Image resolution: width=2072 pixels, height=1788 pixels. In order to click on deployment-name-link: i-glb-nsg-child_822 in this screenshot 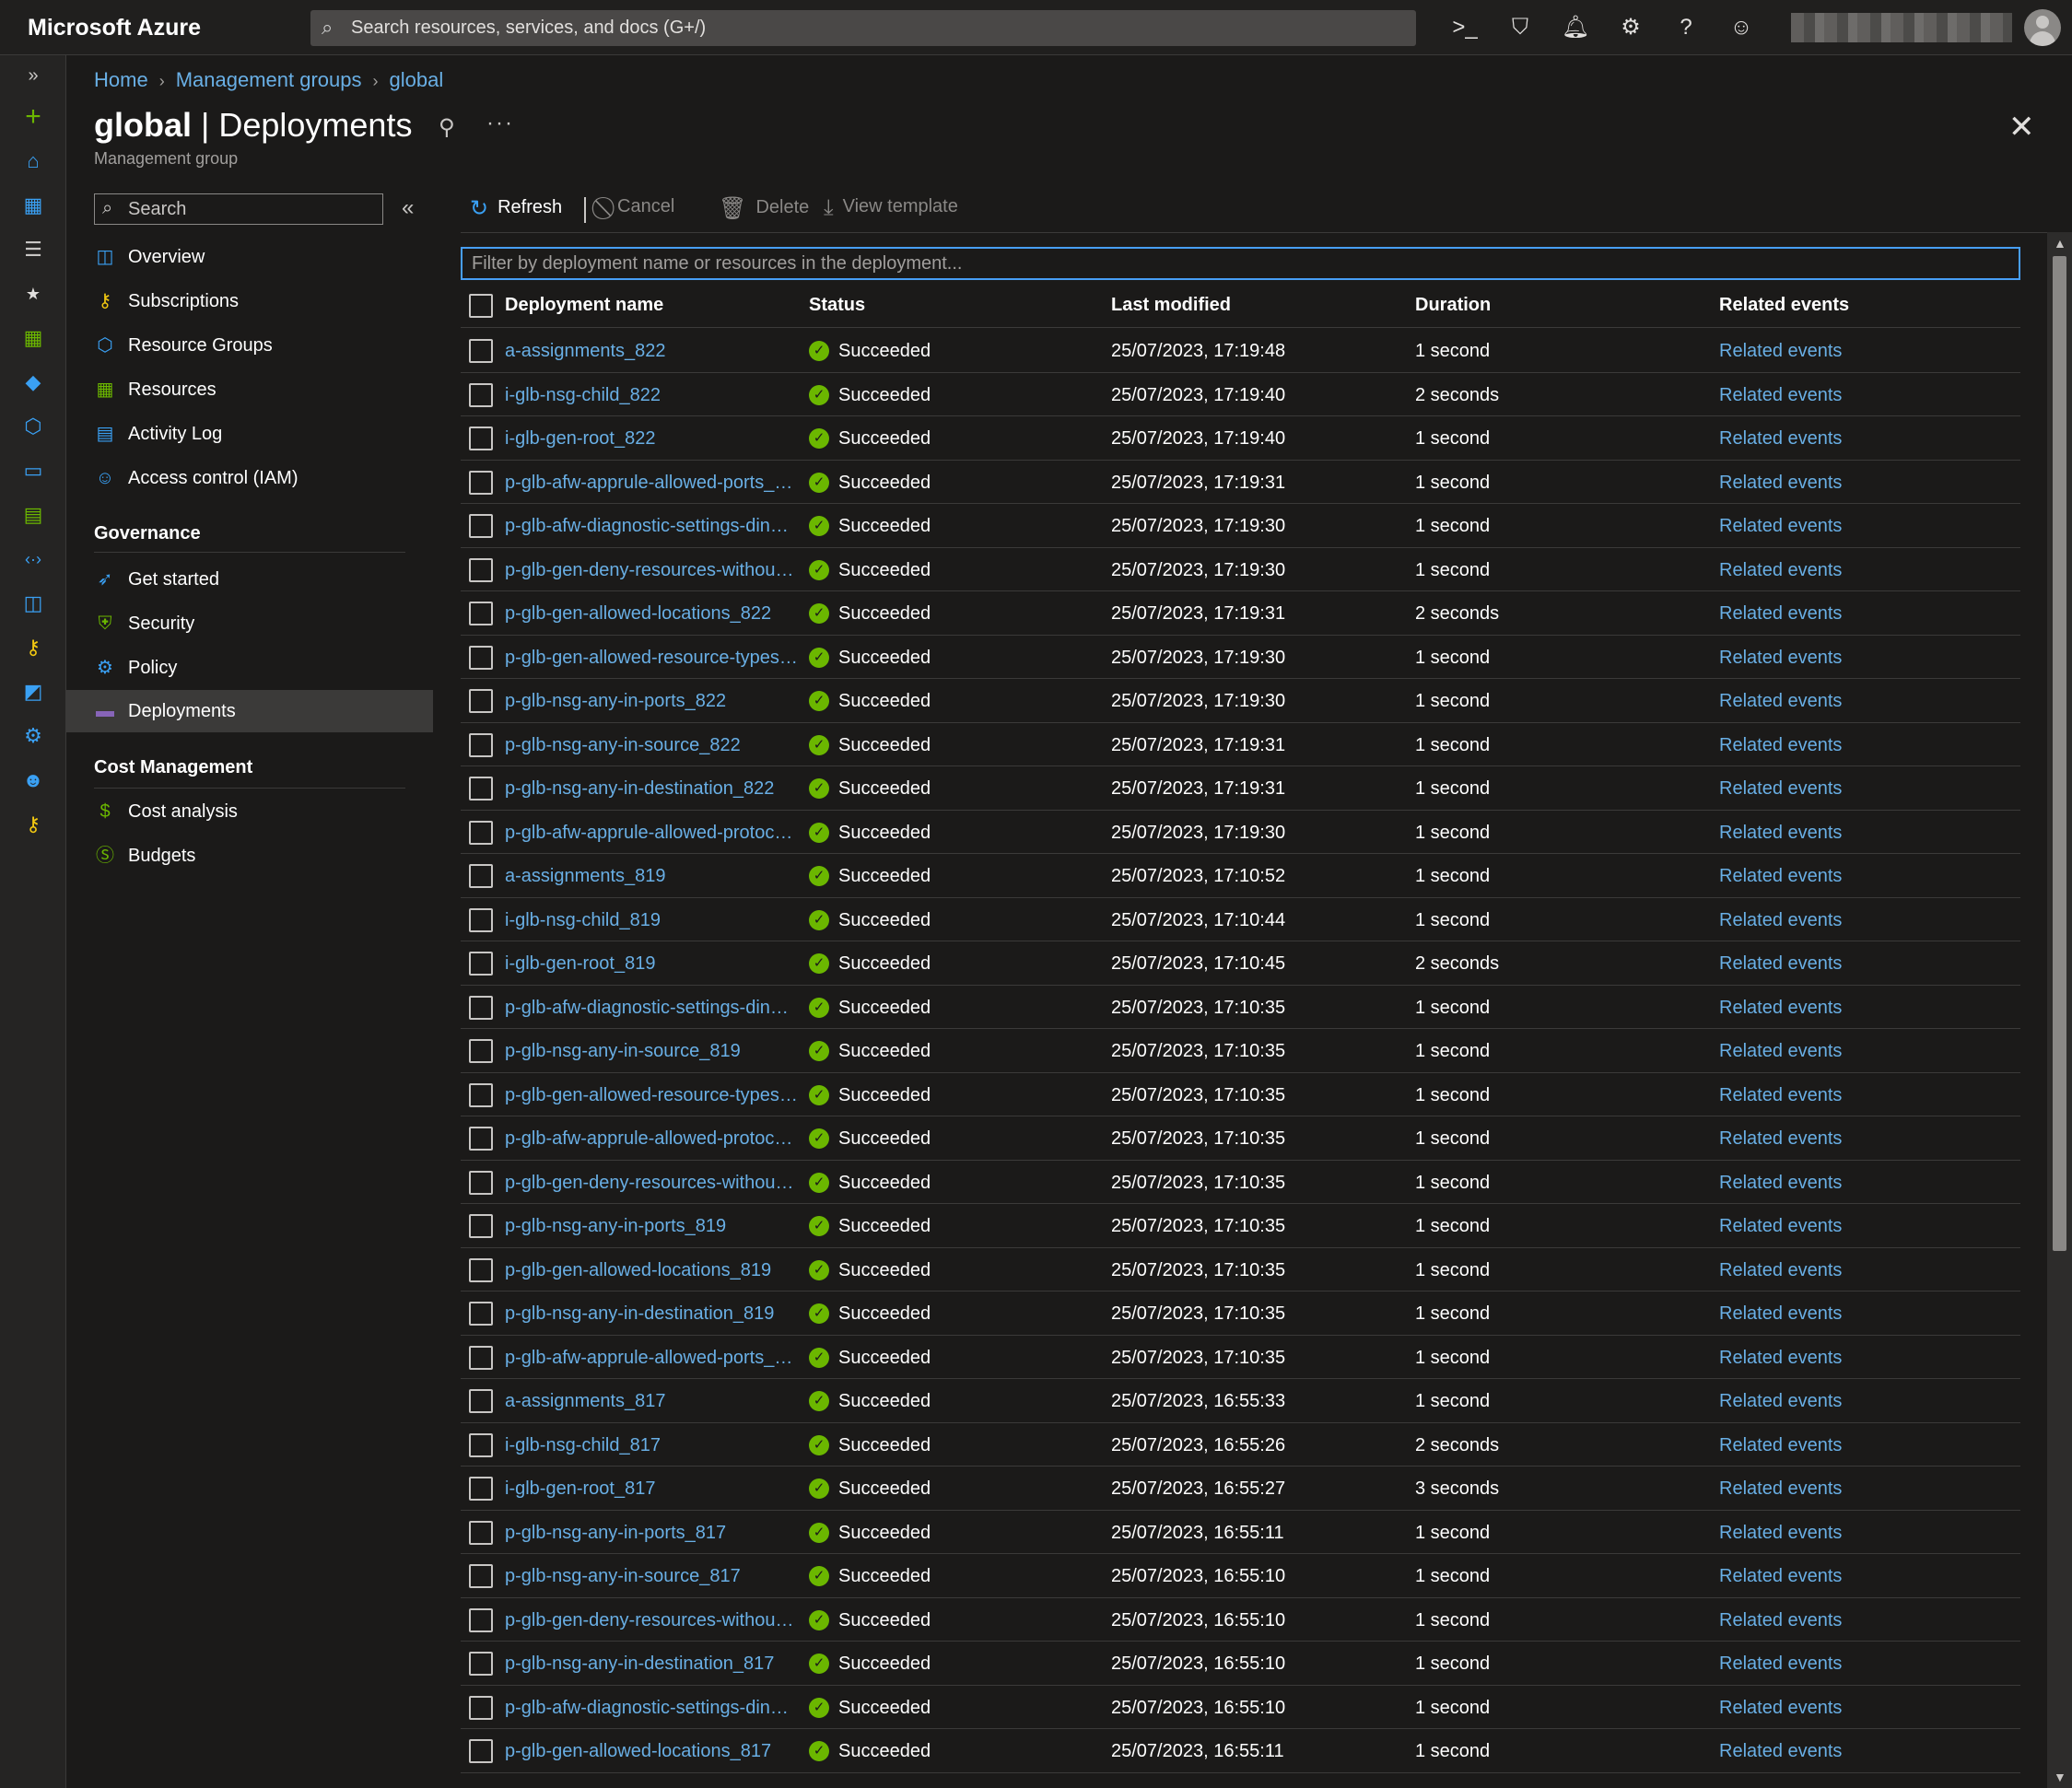, I will do `click(651, 395)`.